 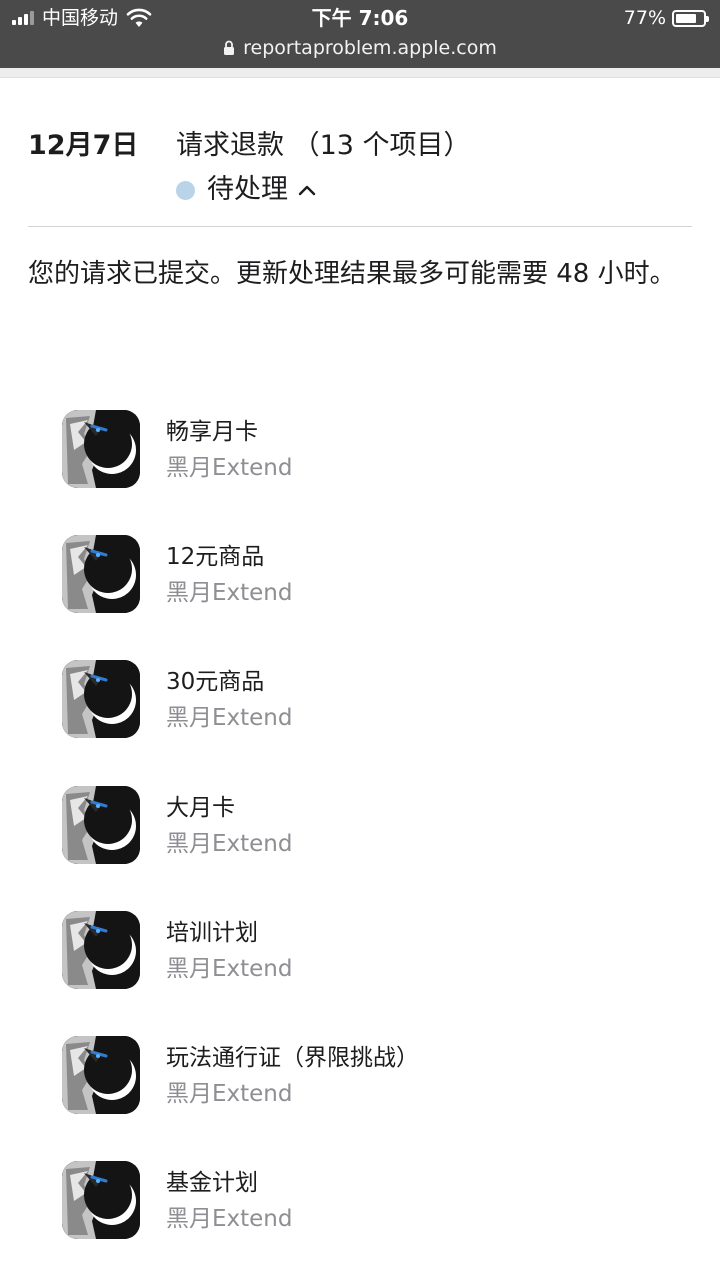 What do you see at coordinates (200, 807) in the screenshot?
I see `item-name: 大月卡` at bounding box center [200, 807].